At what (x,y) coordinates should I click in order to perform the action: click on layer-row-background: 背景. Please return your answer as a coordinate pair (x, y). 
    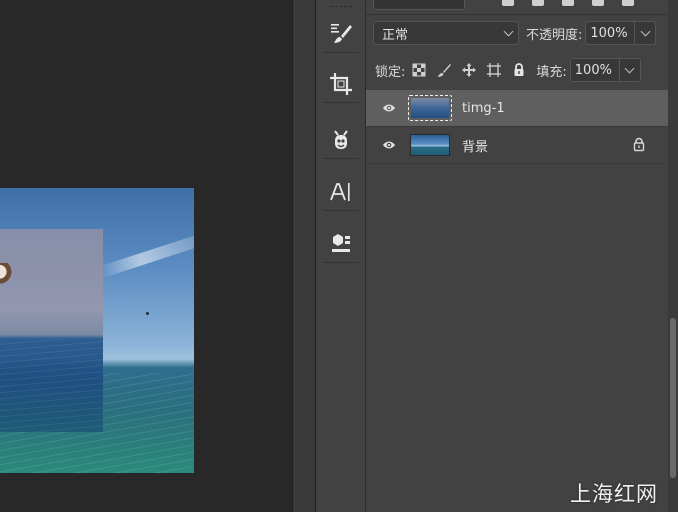
    Looking at the image, I should click on (517, 145).